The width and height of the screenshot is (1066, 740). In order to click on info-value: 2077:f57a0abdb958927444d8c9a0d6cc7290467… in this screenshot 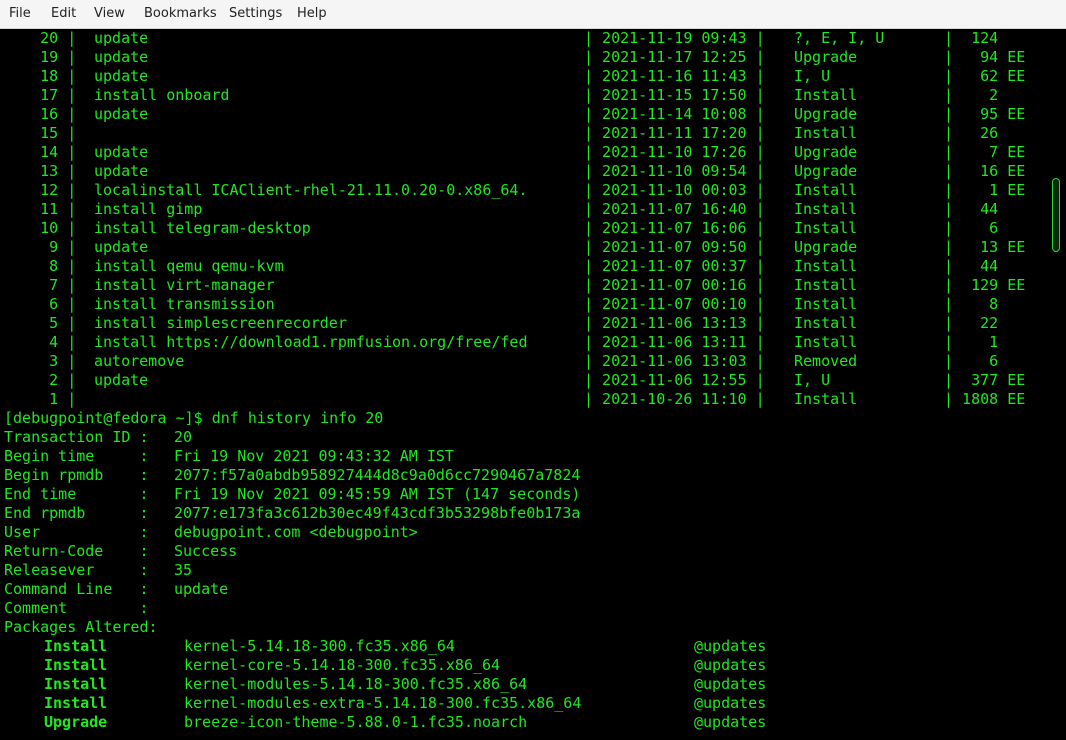, I will do `click(377, 475)`.